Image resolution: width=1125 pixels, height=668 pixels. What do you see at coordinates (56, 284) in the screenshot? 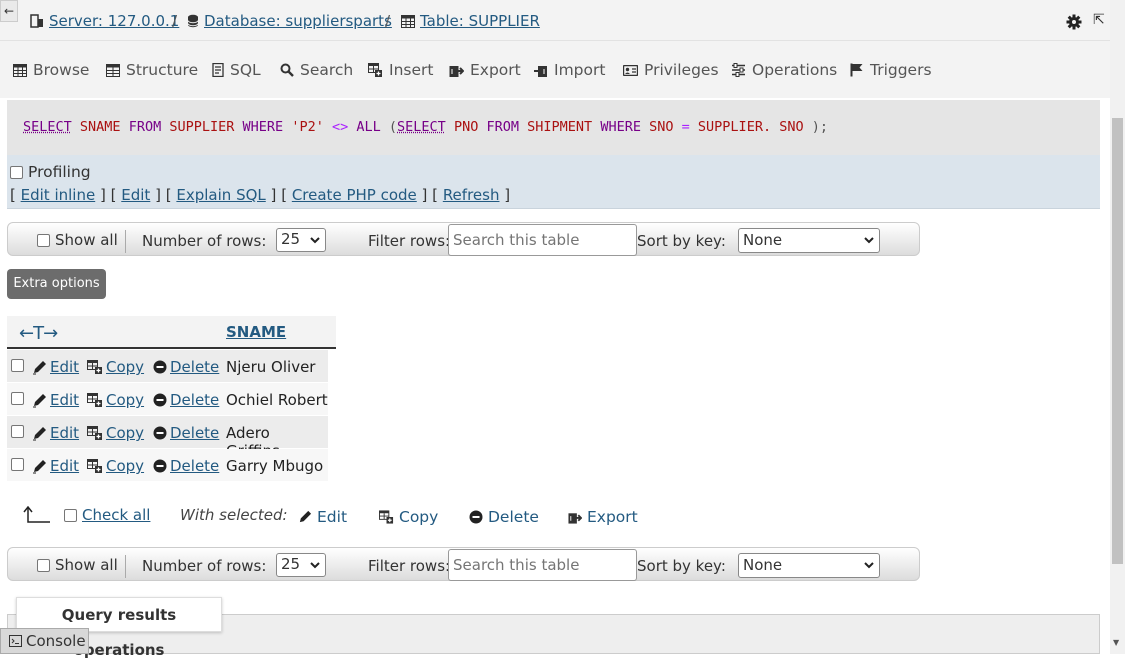
I see `extra-options-button: Extra options` at bounding box center [56, 284].